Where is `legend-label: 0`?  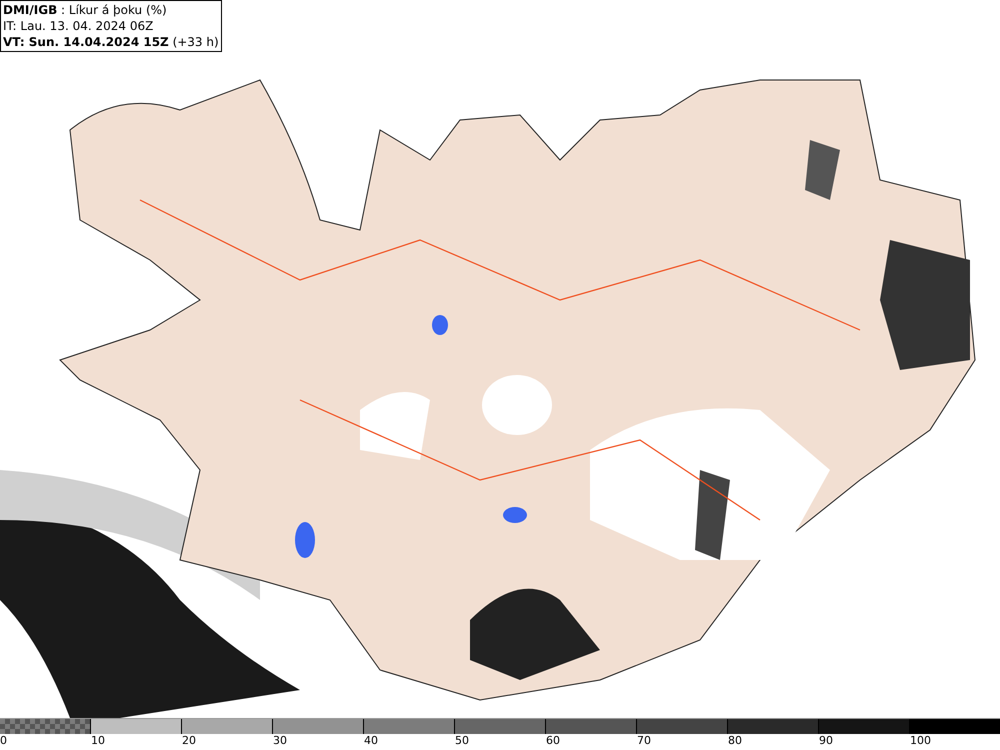 legend-label: 0 is located at coordinates (3, 741).